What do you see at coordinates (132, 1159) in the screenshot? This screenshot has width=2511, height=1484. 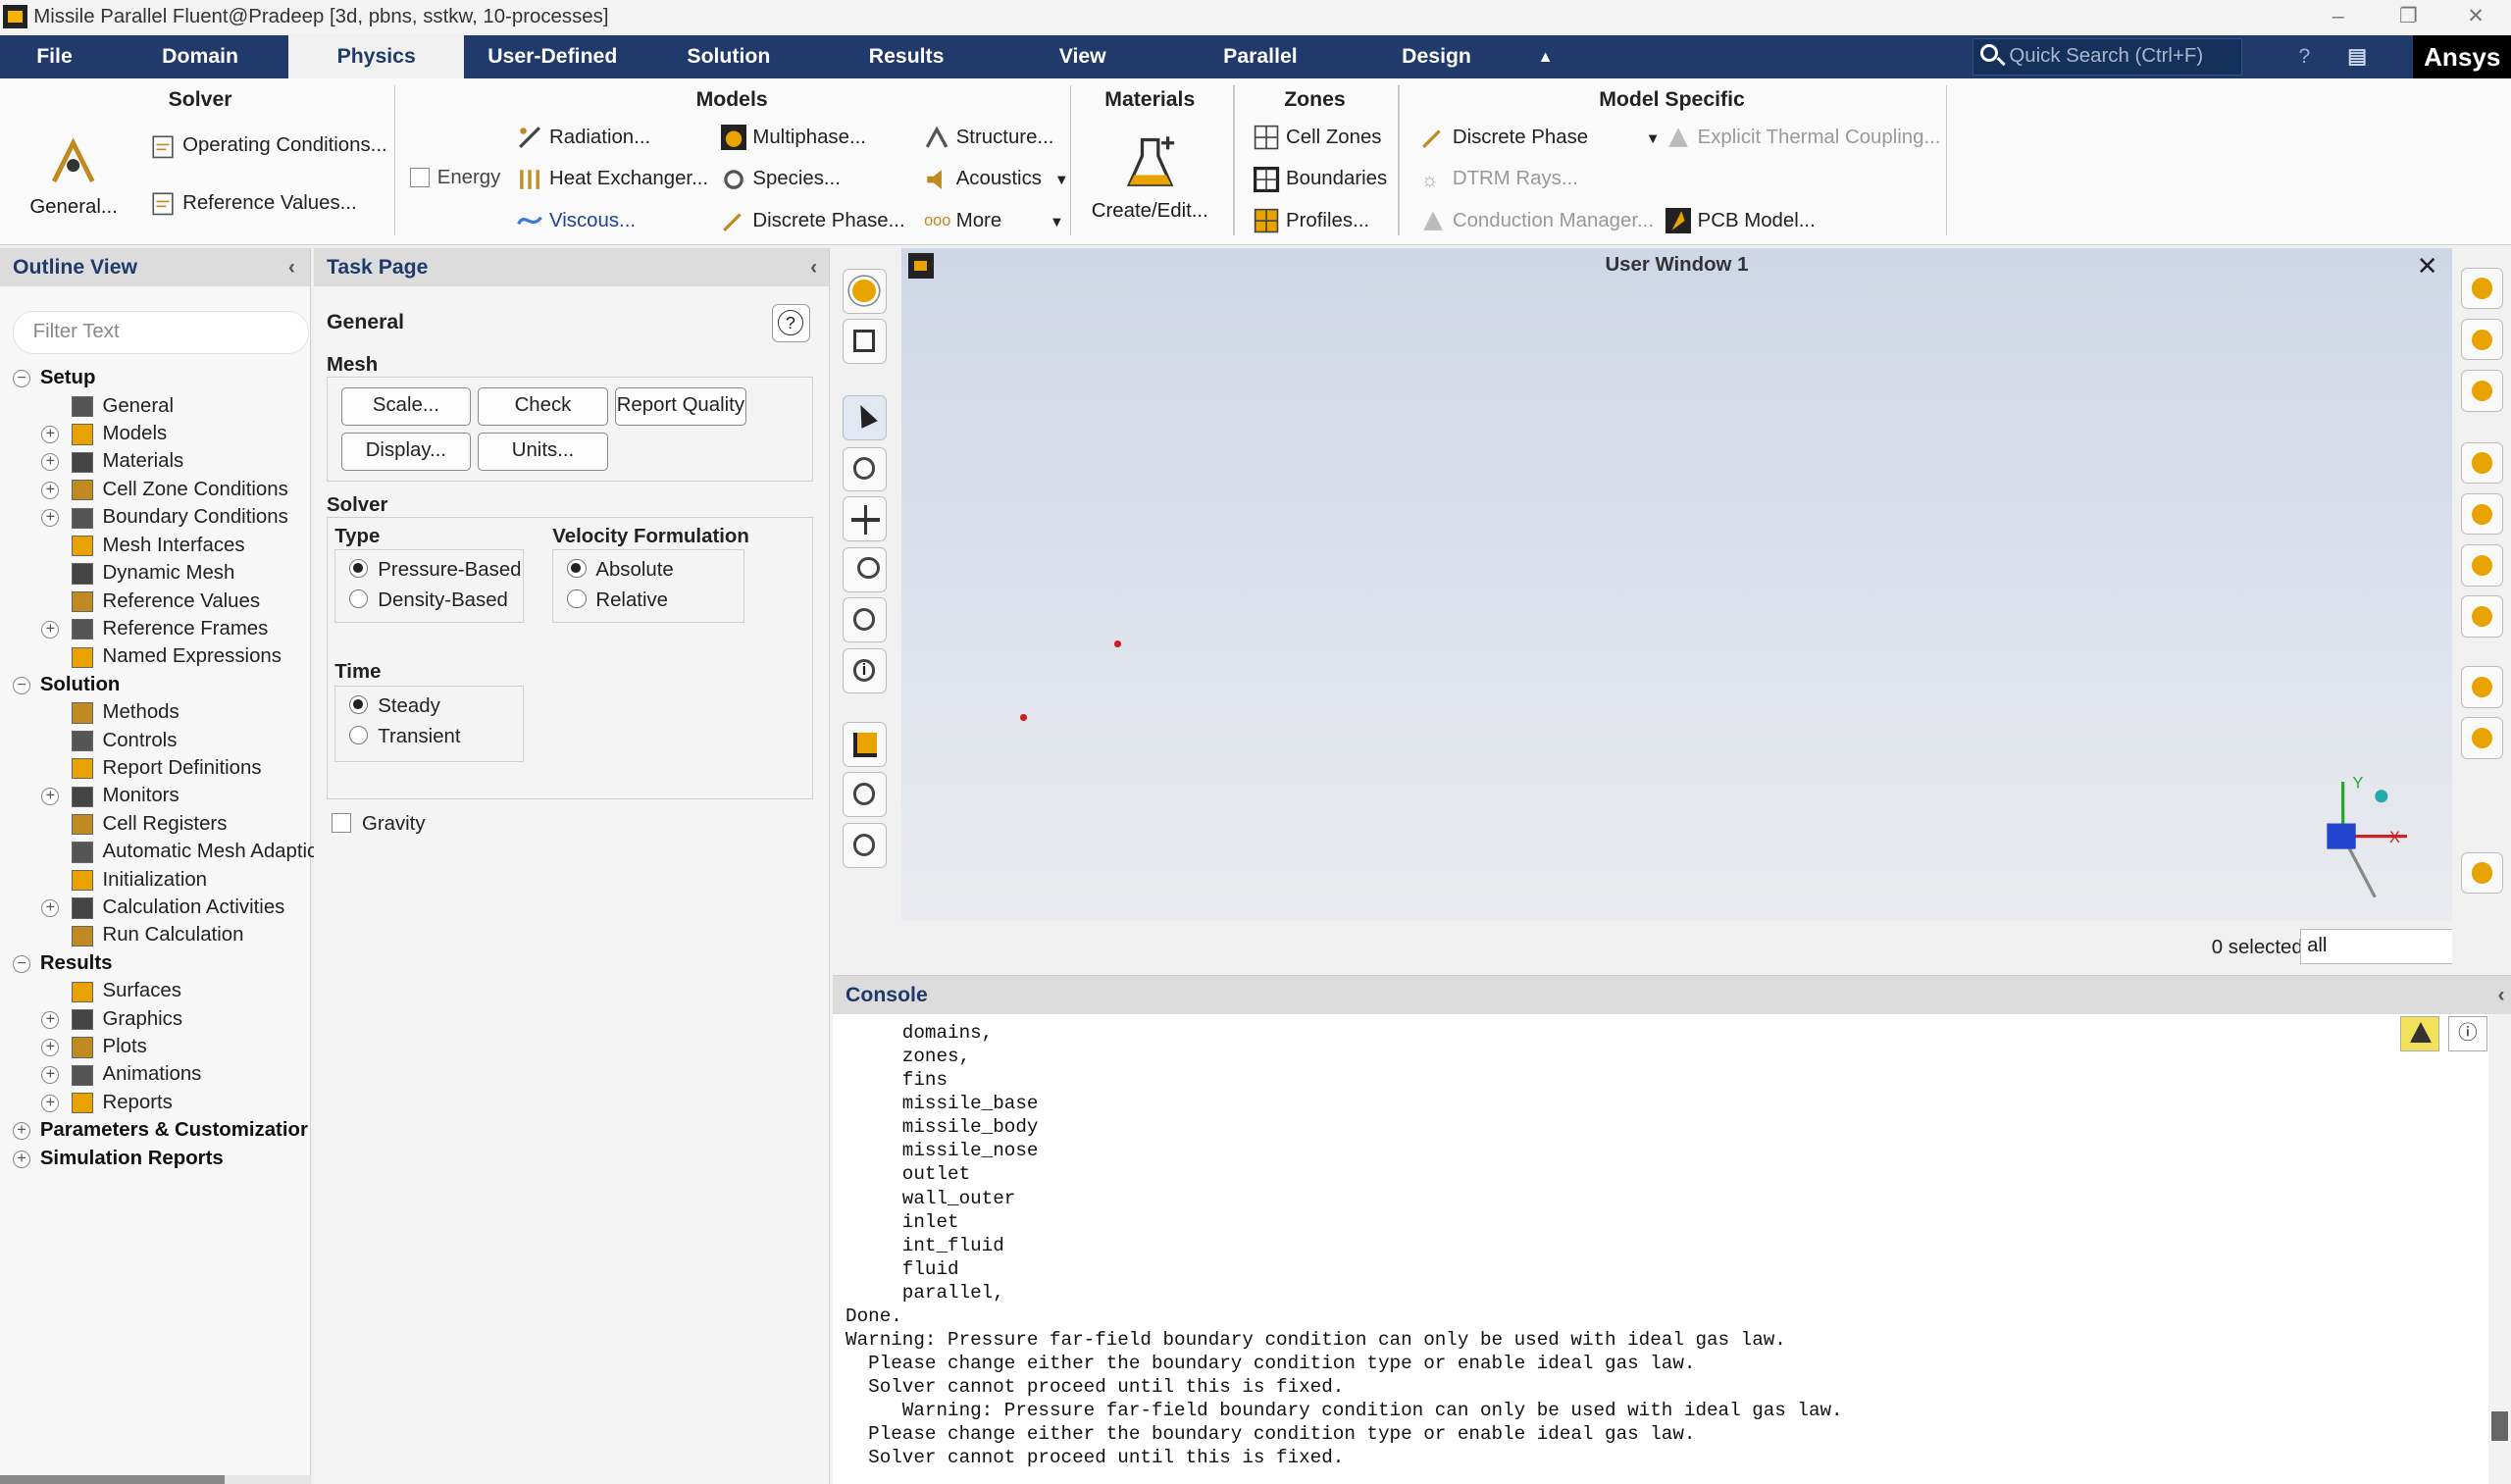 I see `tree-item: Simulation Reports` at bounding box center [132, 1159].